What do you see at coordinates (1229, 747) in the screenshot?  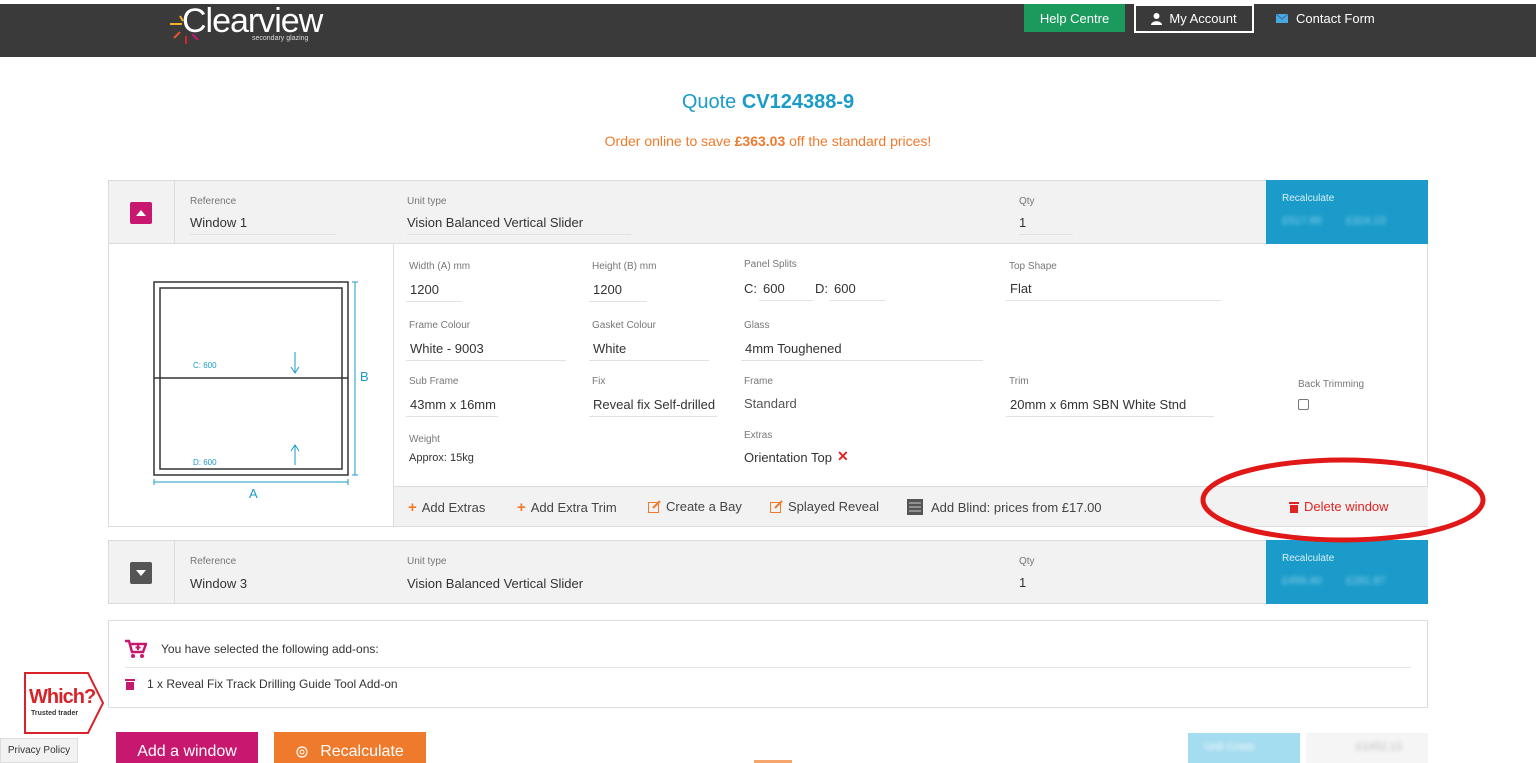 I see `unit-costs-label: Unit Costs` at bounding box center [1229, 747].